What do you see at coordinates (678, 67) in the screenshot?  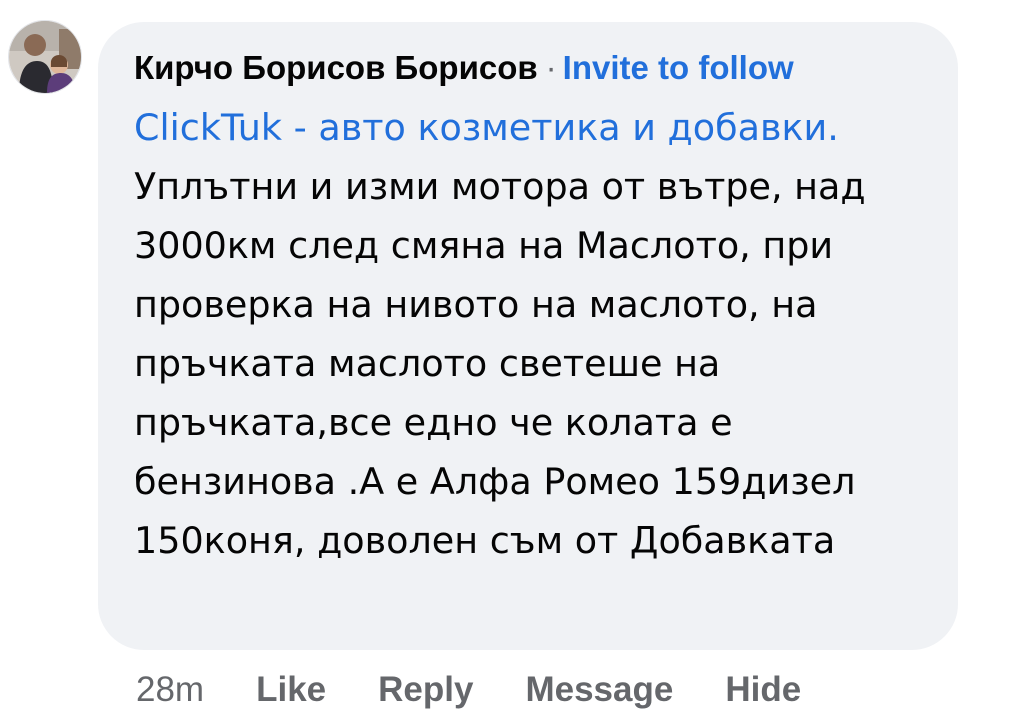 I see `invite-to-follow-link: Invite to follow` at bounding box center [678, 67].